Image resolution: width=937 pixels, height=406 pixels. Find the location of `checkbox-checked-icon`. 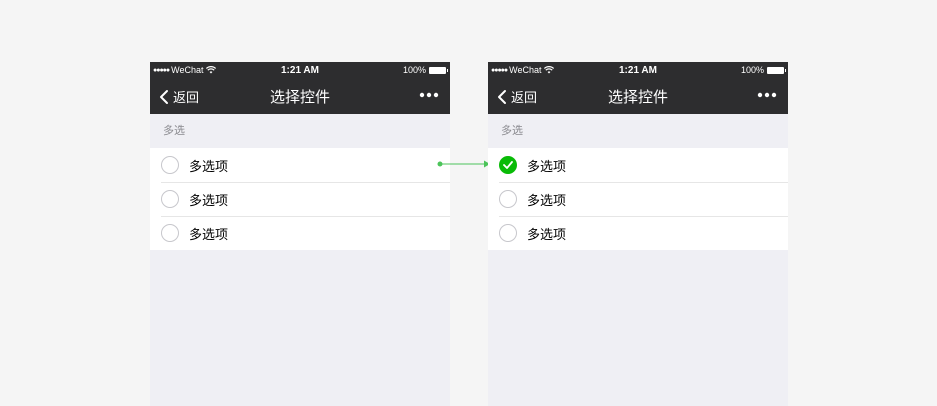

checkbox-checked-icon is located at coordinates (508, 165).